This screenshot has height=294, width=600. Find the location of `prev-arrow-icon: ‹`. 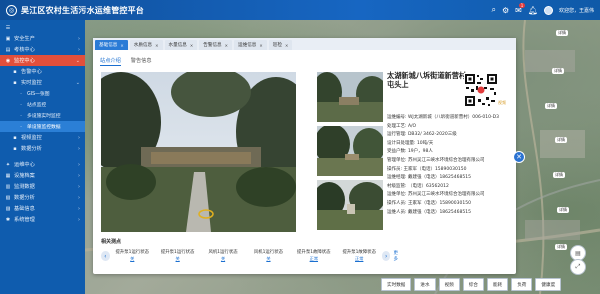

prev-arrow-icon: ‹ is located at coordinates (105, 256).